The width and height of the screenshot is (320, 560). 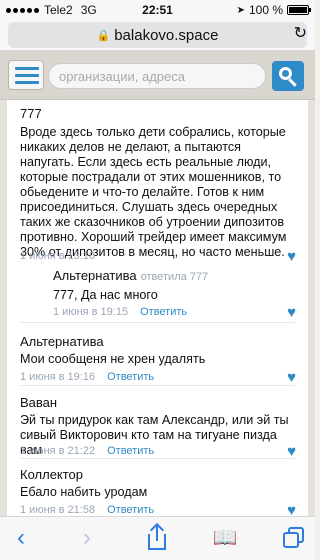 What do you see at coordinates (103, 35) in the screenshot?
I see `lock-icon: 🔒` at bounding box center [103, 35].